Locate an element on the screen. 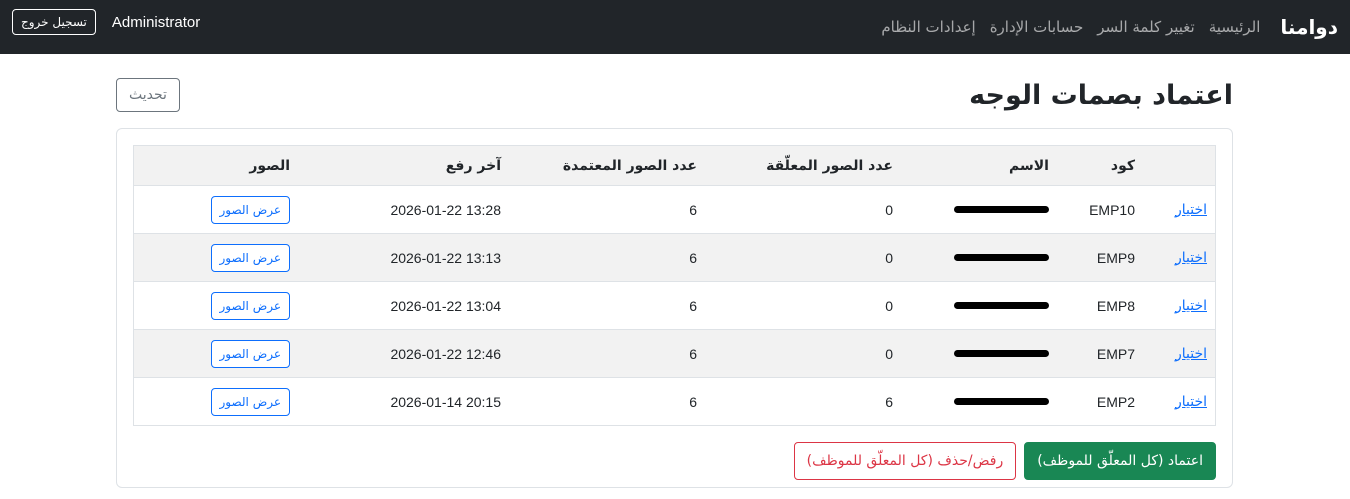 This screenshot has height=499, width=1350. col-header-name: الاسم is located at coordinates (979, 165).